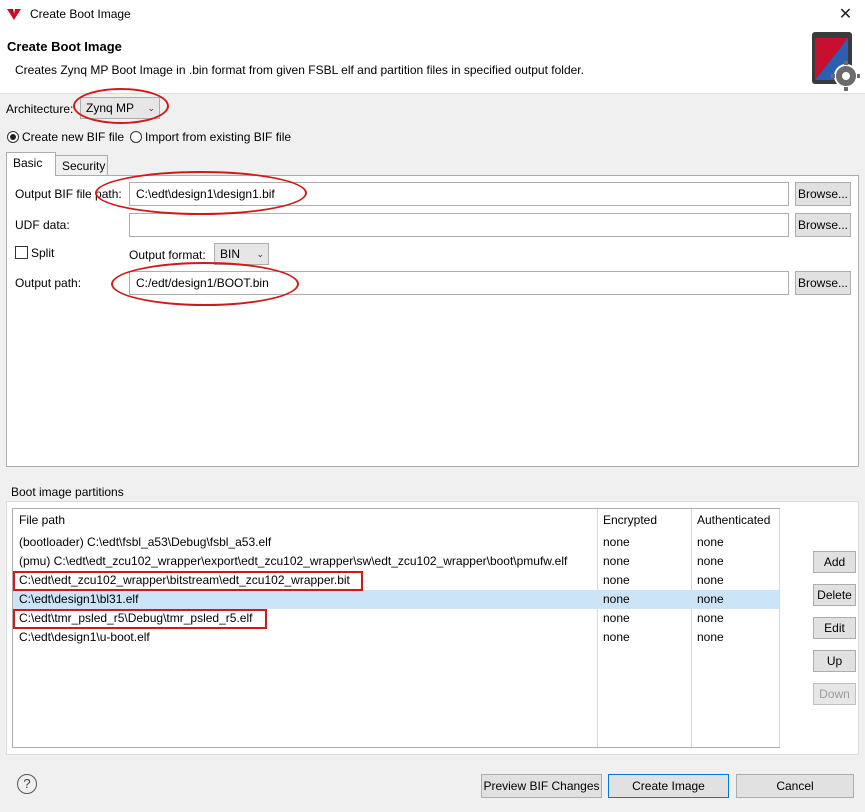  Describe the element at coordinates (836, 61) in the screenshot. I see `boot-image-gear-icon` at that location.